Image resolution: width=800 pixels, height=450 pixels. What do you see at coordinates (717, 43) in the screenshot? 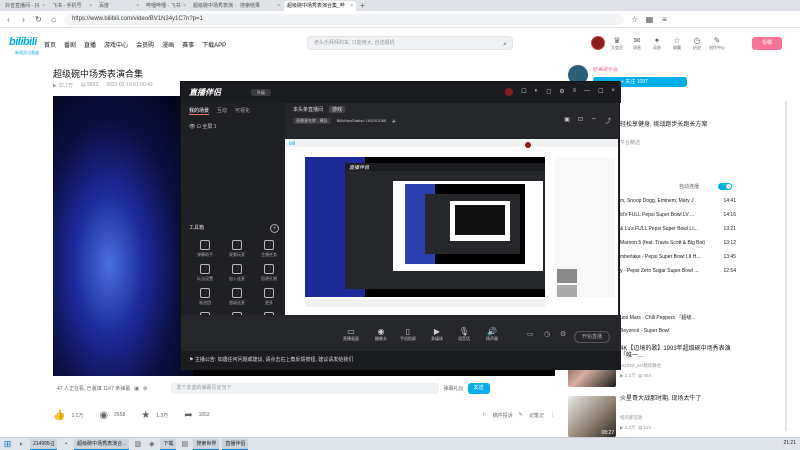
I see `creator-icon: ✎ 创作中心` at bounding box center [717, 43].